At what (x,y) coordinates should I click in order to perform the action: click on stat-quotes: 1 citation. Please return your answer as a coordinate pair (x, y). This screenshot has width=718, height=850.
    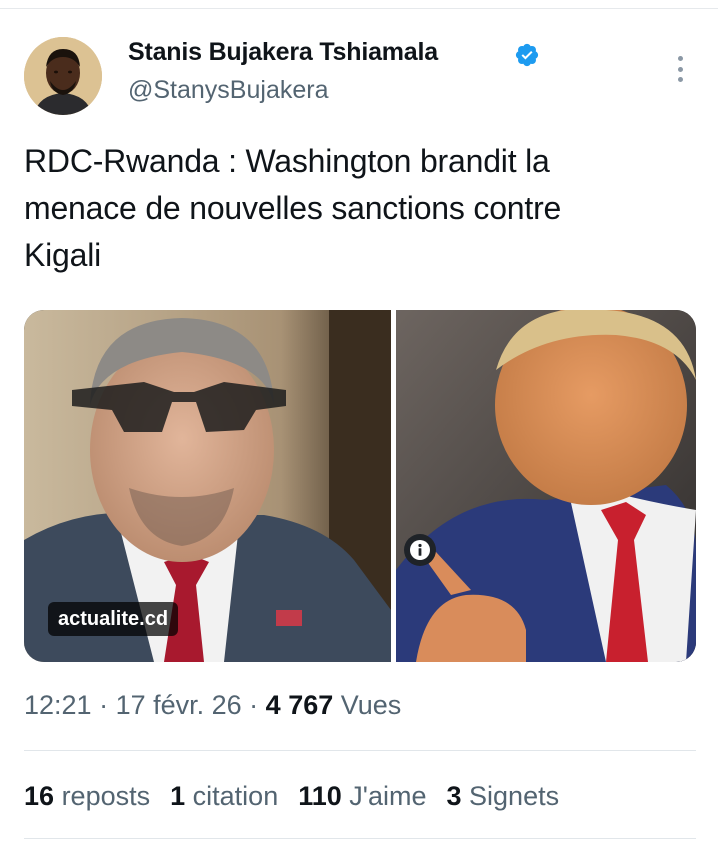
    Looking at the image, I should click on (224, 796).